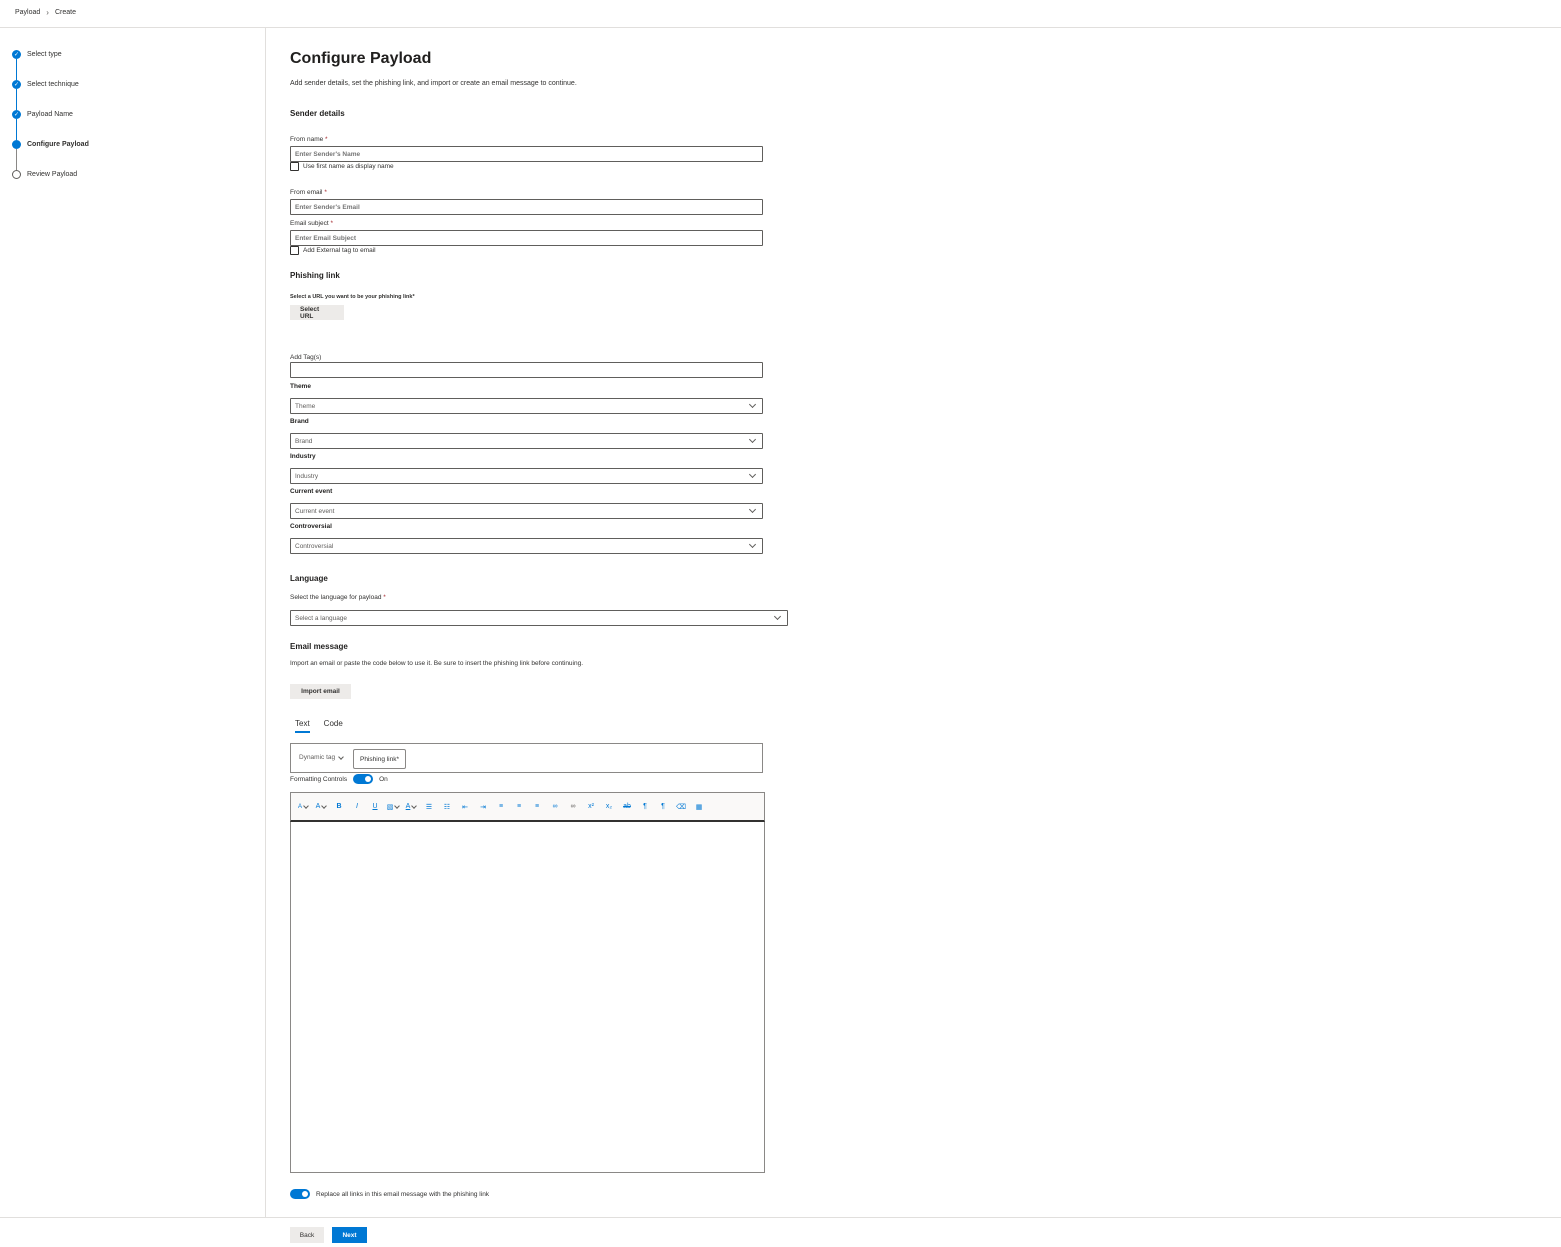 Image resolution: width=1561 pixels, height=1247 pixels. What do you see at coordinates (16, 144) in the screenshot?
I see `current-step-icon` at bounding box center [16, 144].